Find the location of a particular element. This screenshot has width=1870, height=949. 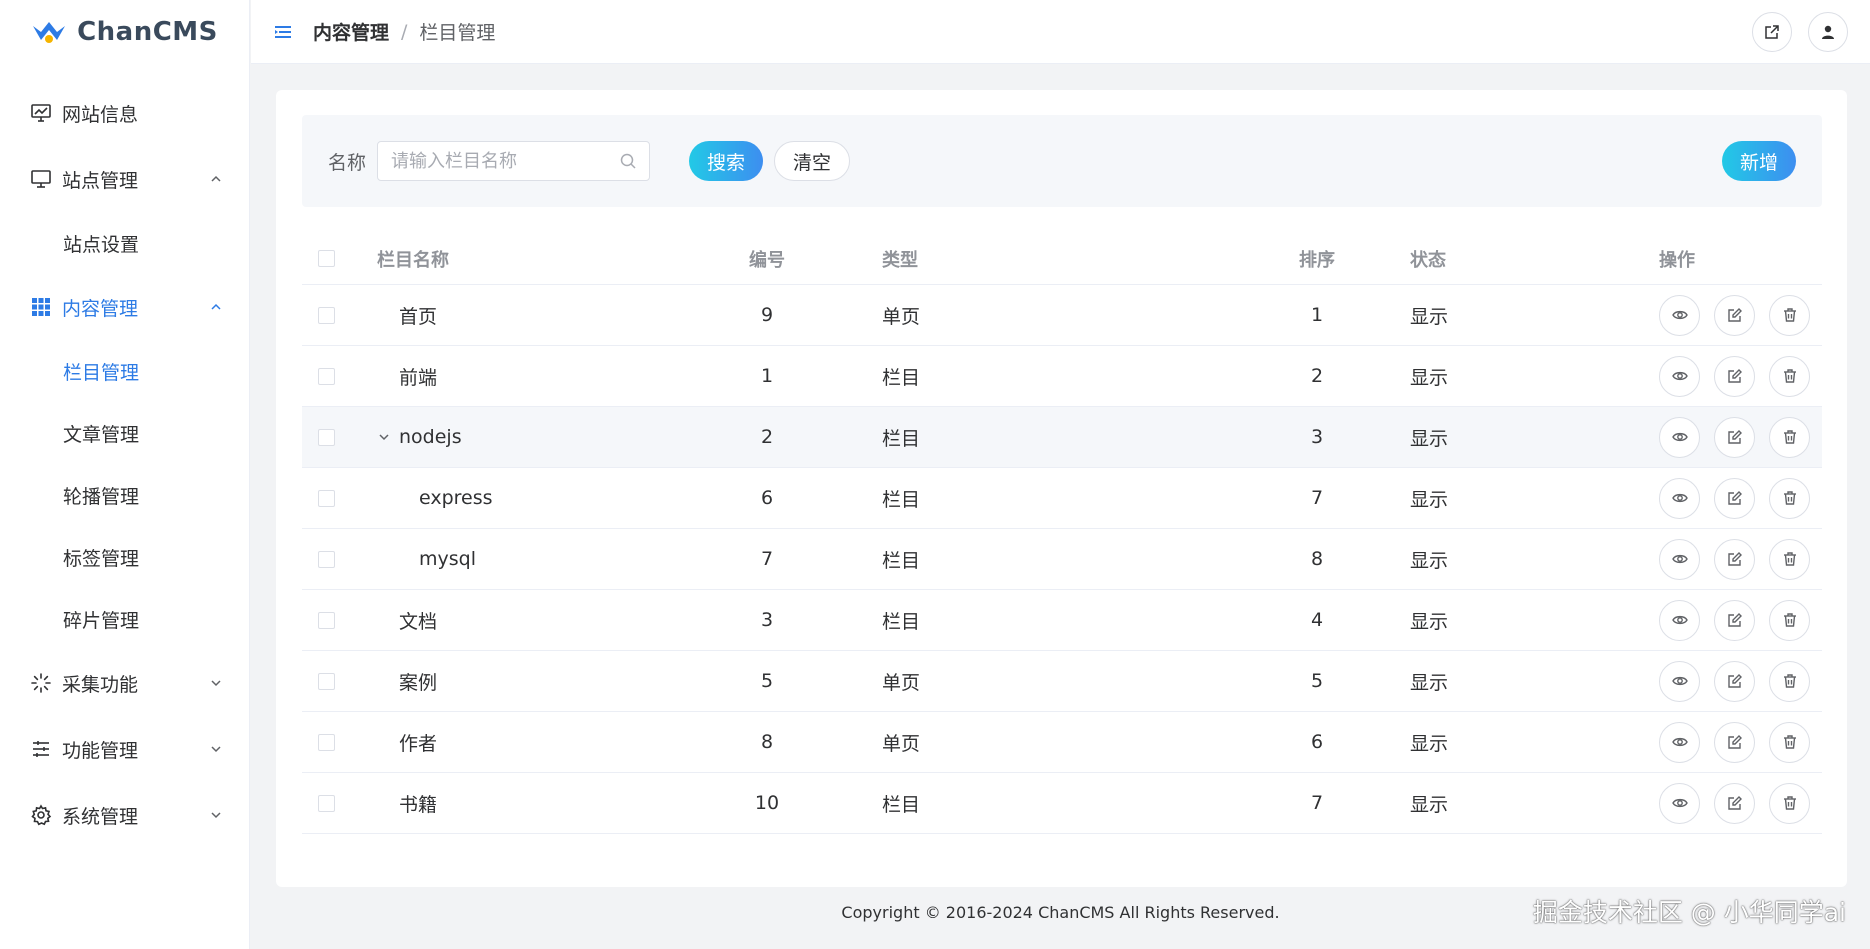

table-row: 作者 8 单页 6 显示 is located at coordinates (1062, 742).